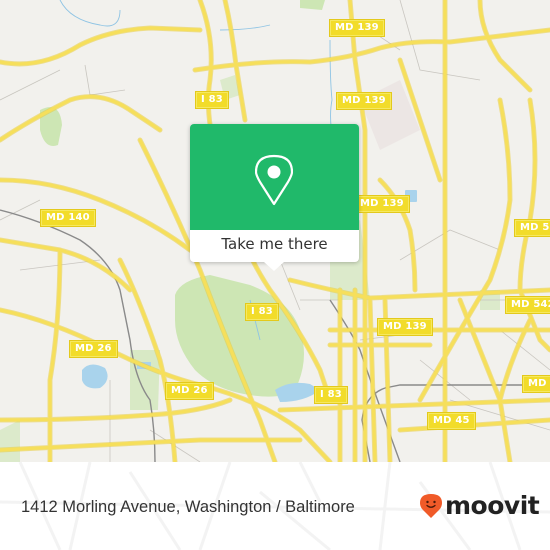 This screenshot has width=550, height=550. What do you see at coordinates (68, 218) in the screenshot?
I see `road-shield-md140: MD 140` at bounding box center [68, 218].